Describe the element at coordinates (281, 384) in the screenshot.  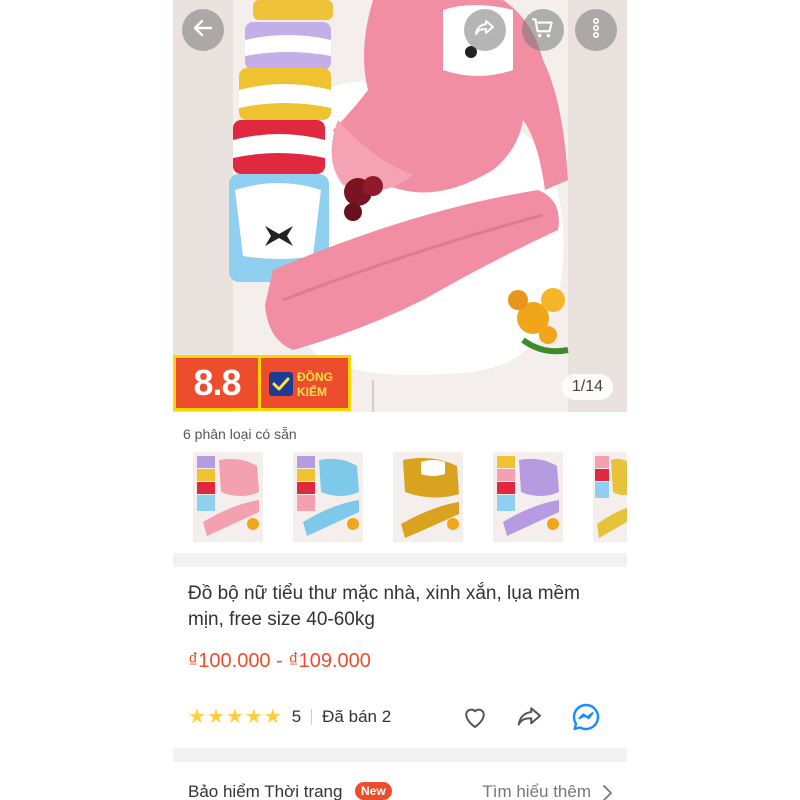
I see `checkmark-icon` at that location.